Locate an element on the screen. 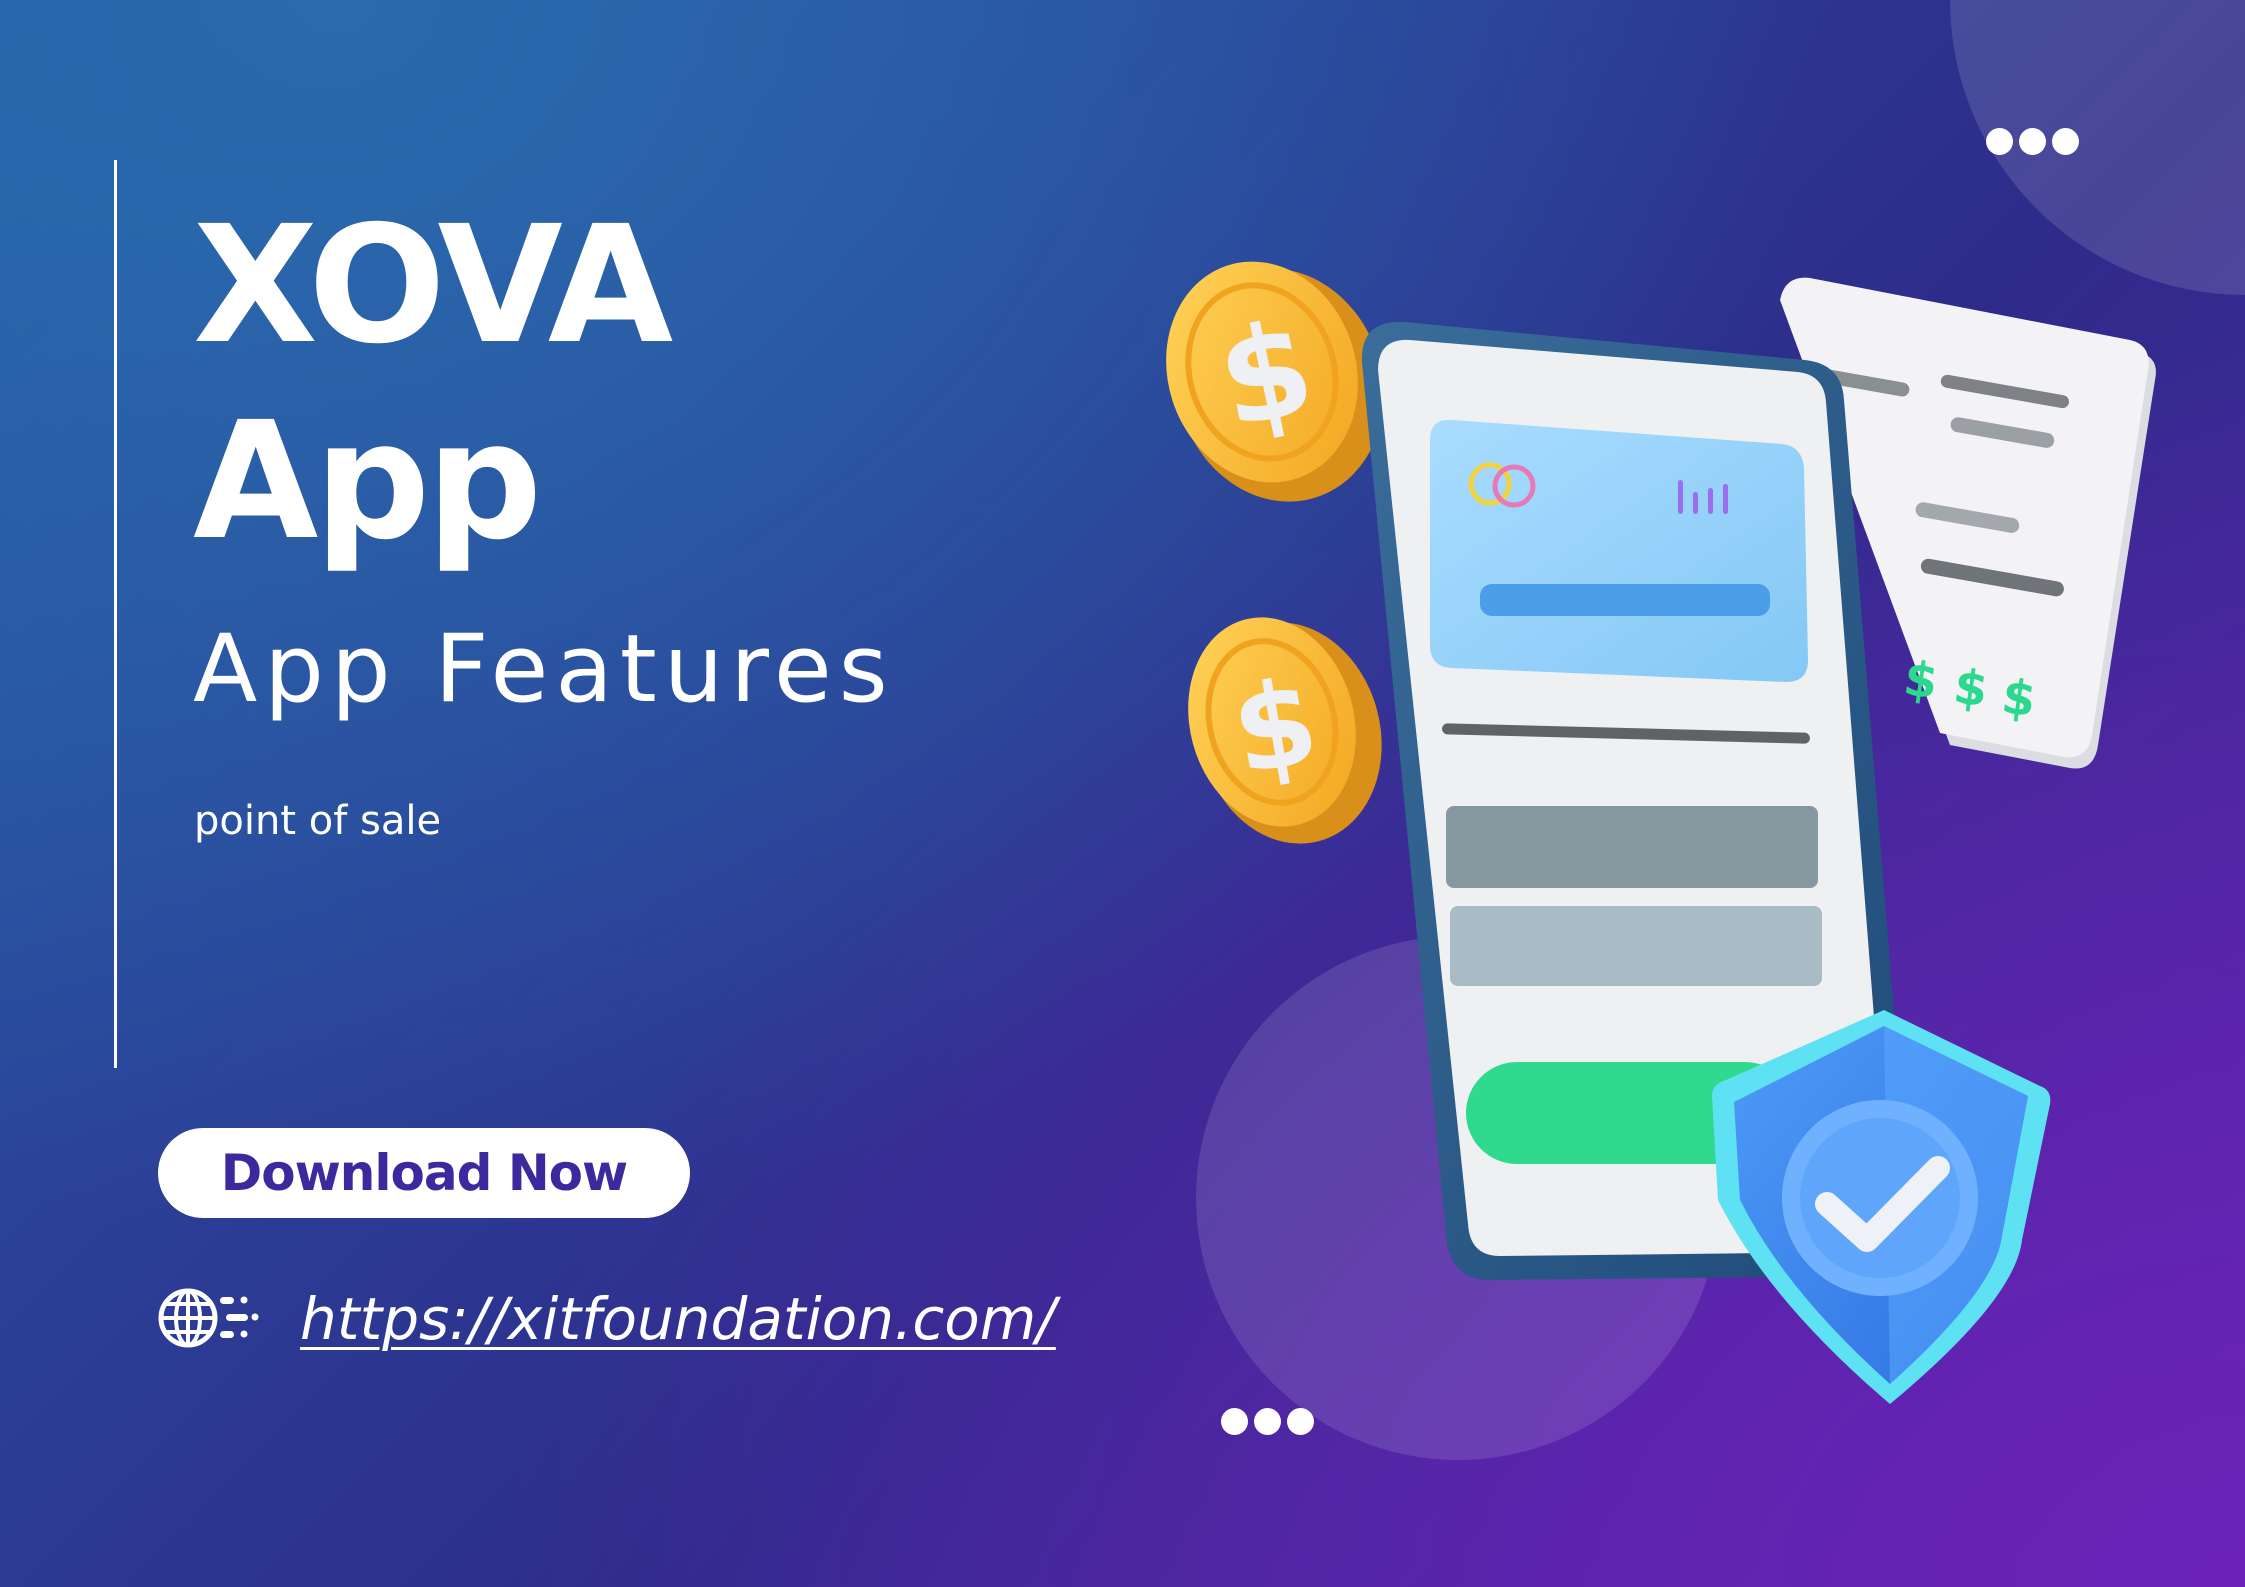 The height and width of the screenshot is (1587, 2245). app-title: XOVA App is located at coordinates (433, 384).